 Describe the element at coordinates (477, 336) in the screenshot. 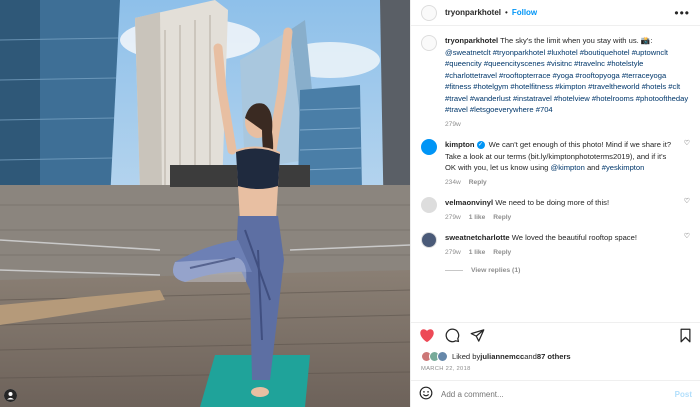

I see `share-icon` at that location.